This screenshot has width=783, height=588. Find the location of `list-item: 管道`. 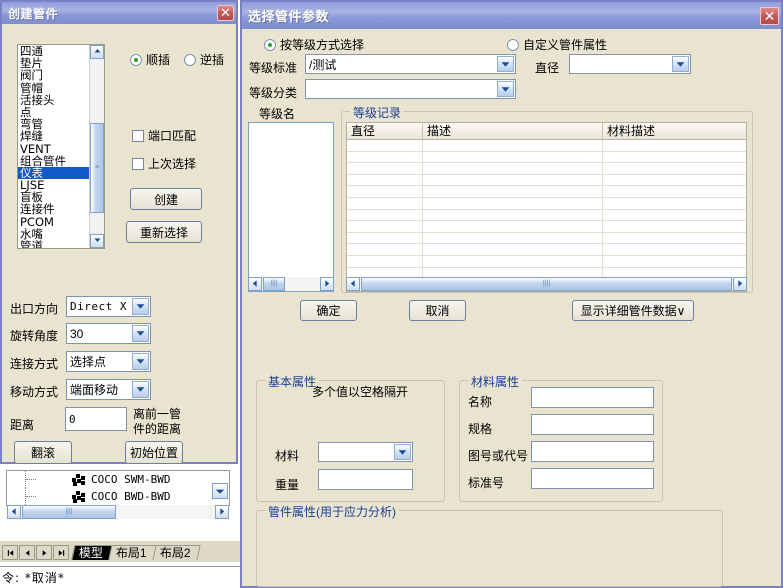

list-item: 管道 is located at coordinates (54, 244).